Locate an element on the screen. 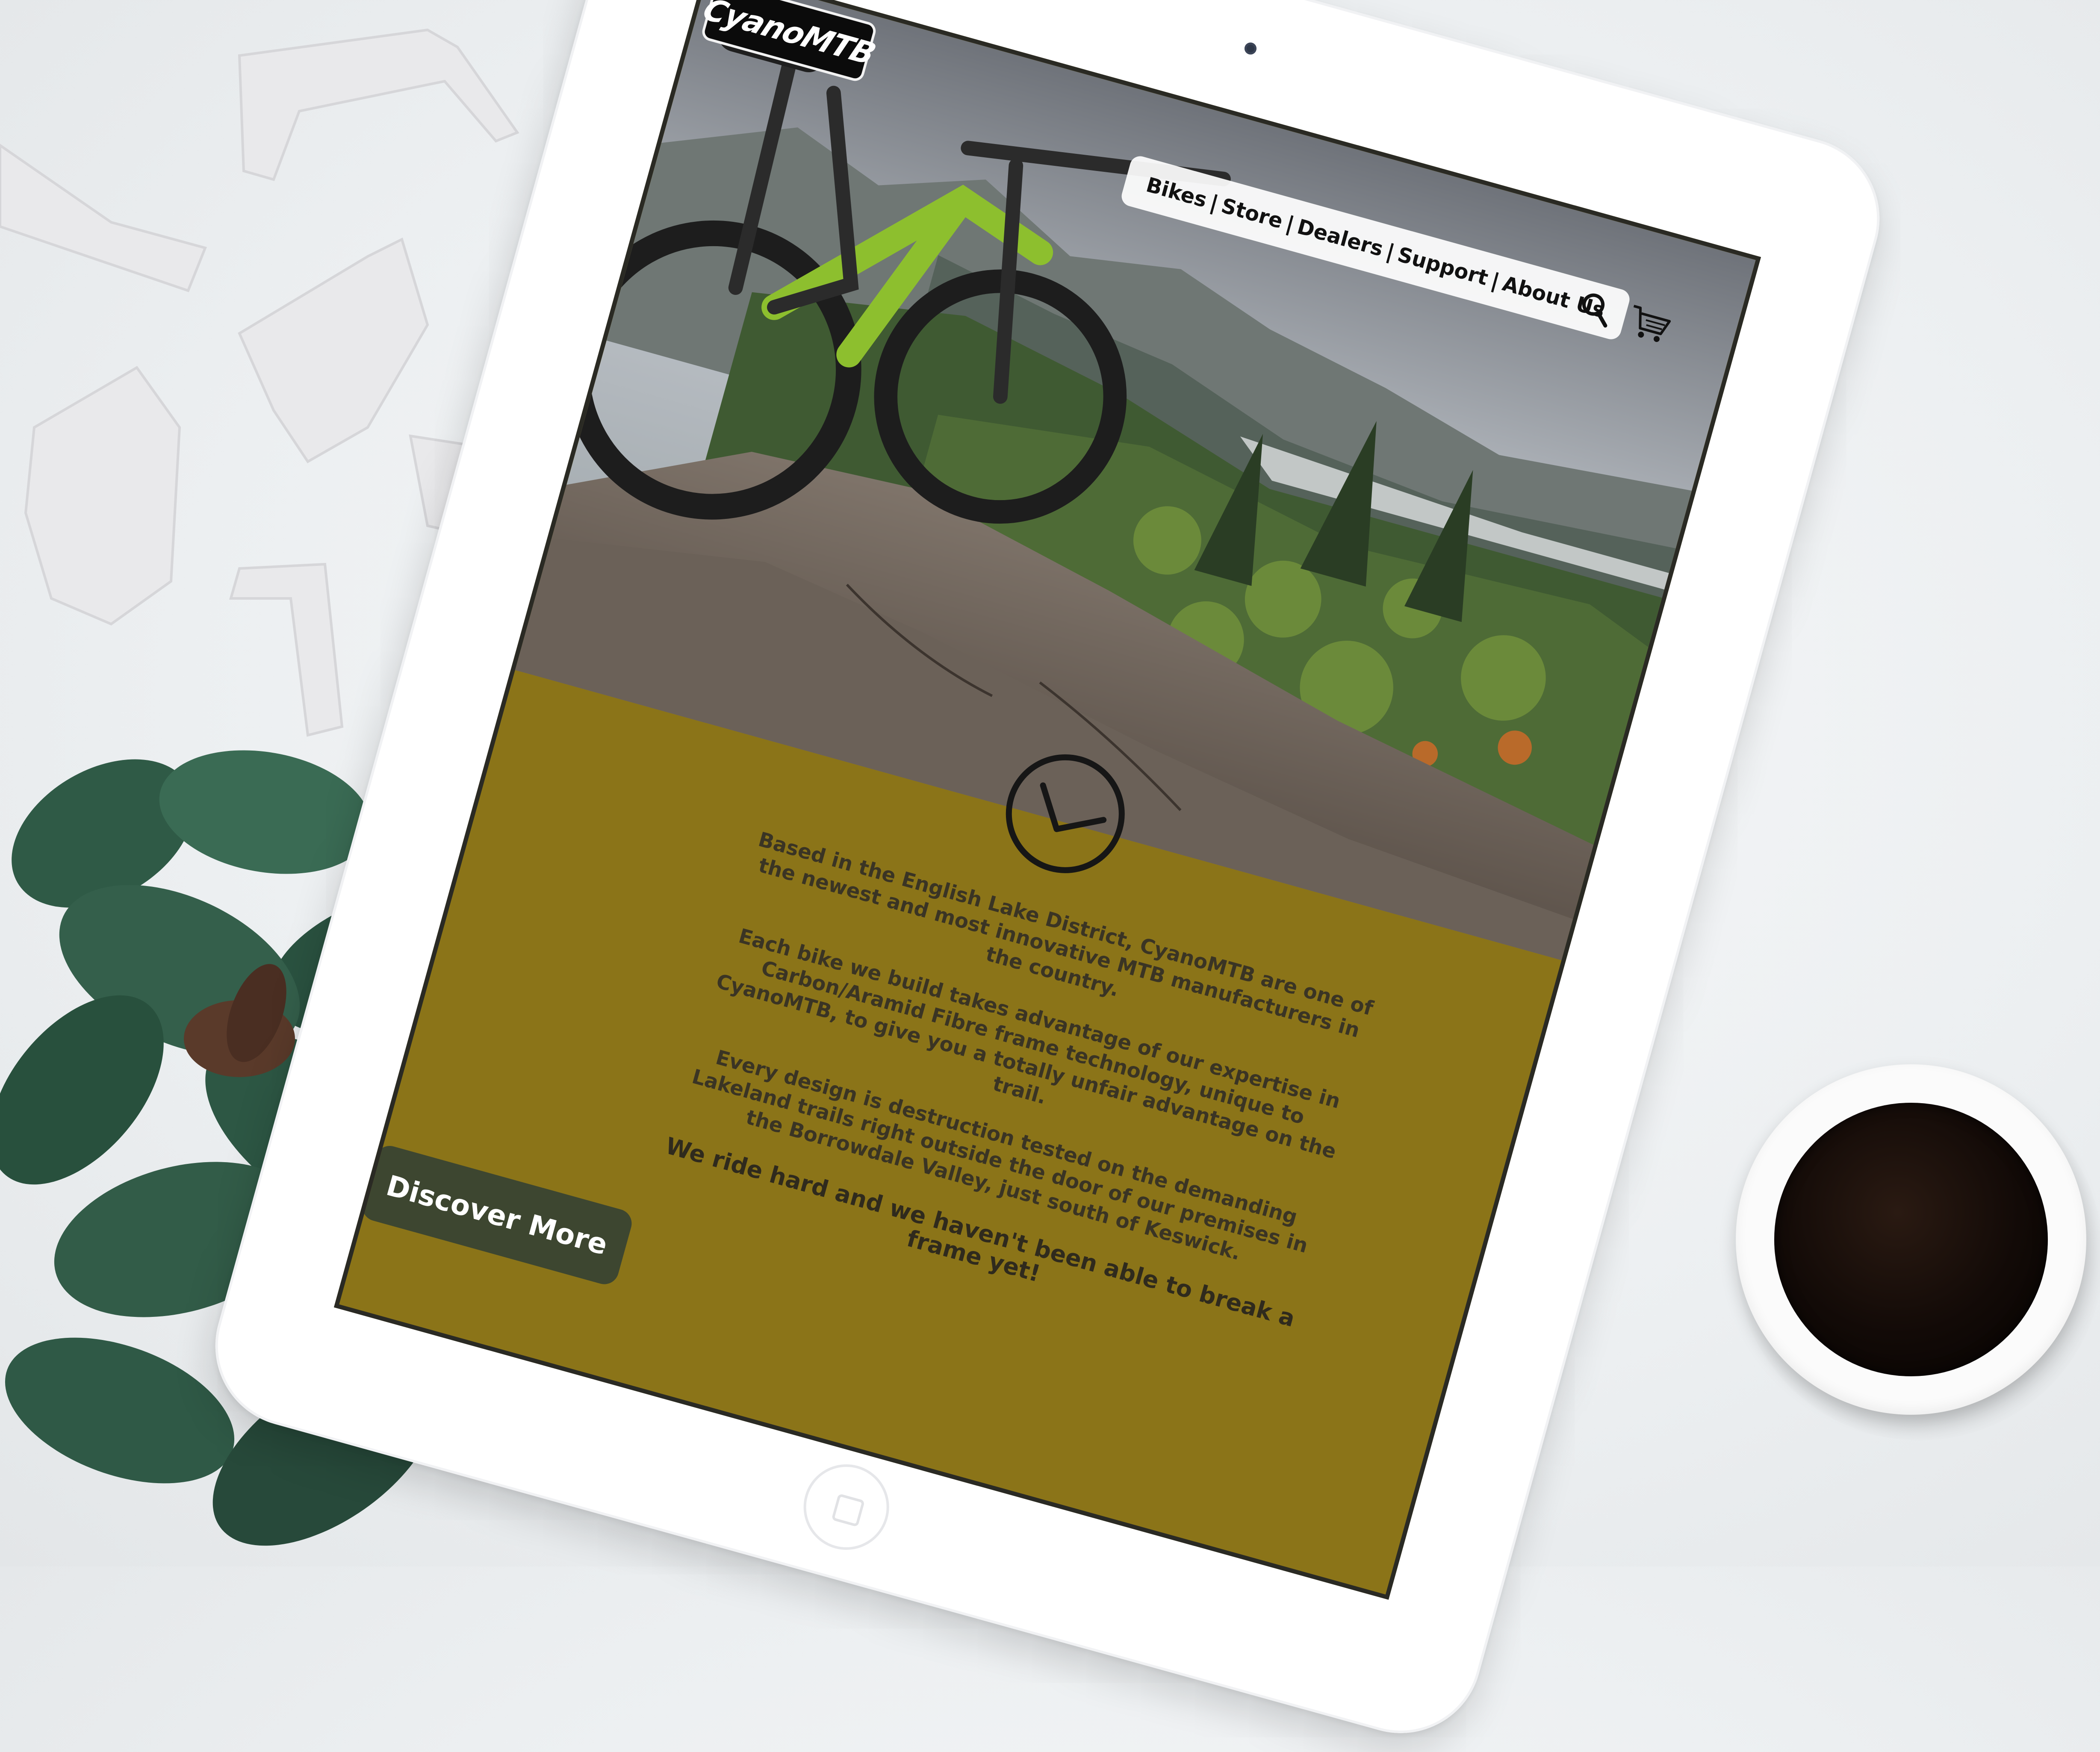 This screenshot has width=2100, height=1752. camera-icon is located at coordinates (1251, 48).